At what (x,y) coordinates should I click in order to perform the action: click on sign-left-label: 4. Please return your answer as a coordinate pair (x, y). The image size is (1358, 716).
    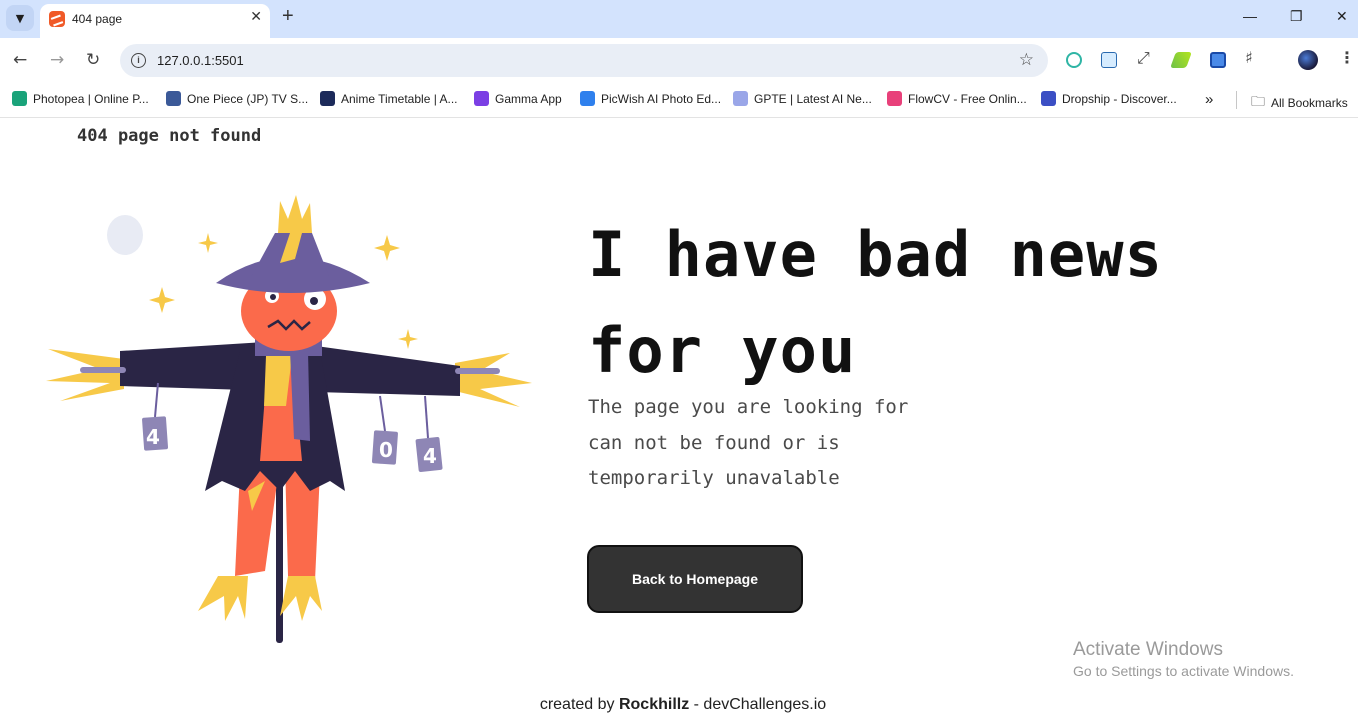
    Looking at the image, I should click on (153, 437).